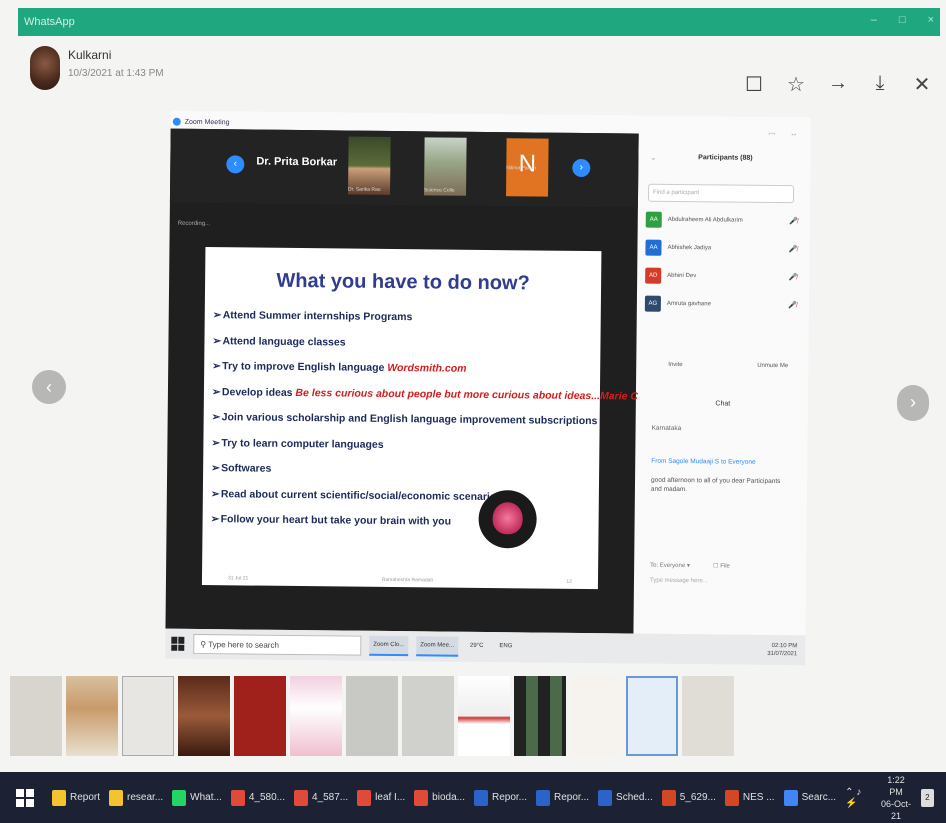 The width and height of the screenshot is (946, 823). Describe the element at coordinates (369, 165) in the screenshot. I see `video-tile: Dr. Sarika Rao` at that location.